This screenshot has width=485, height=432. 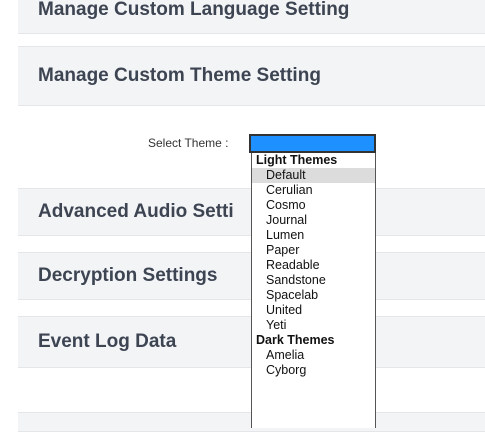 I want to click on option-united: United, so click(x=313, y=310).